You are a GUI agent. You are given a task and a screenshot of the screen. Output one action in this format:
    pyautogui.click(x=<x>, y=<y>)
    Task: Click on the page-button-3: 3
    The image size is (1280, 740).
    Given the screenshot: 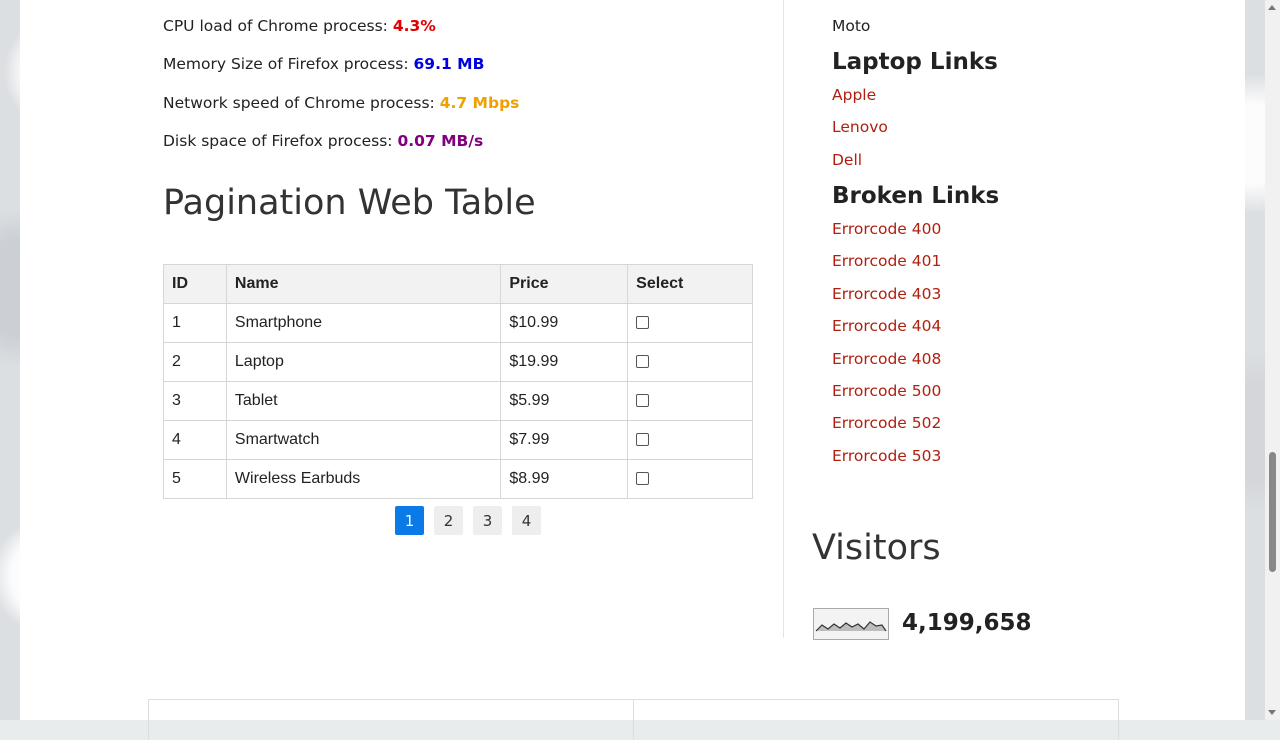 What is the action you would take?
    pyautogui.click(x=487, y=520)
    